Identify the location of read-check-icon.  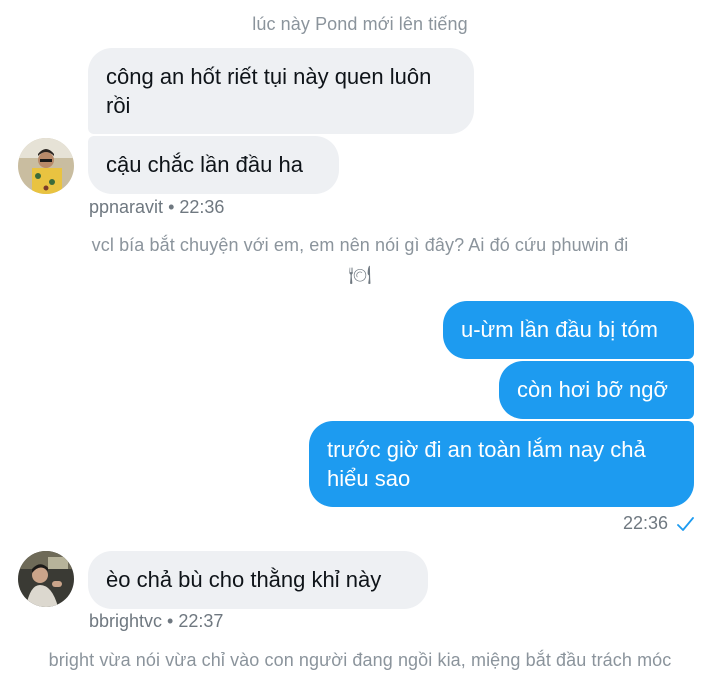
(685, 526).